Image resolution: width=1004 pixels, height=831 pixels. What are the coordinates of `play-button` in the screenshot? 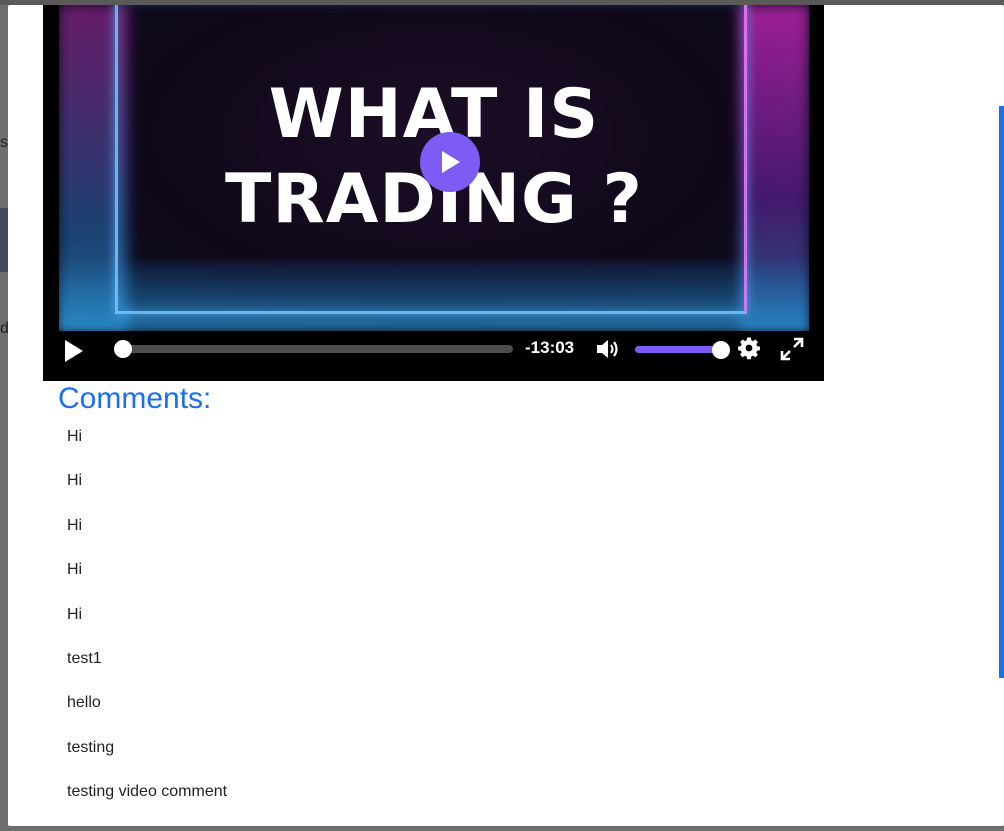 It's located at (74, 353).